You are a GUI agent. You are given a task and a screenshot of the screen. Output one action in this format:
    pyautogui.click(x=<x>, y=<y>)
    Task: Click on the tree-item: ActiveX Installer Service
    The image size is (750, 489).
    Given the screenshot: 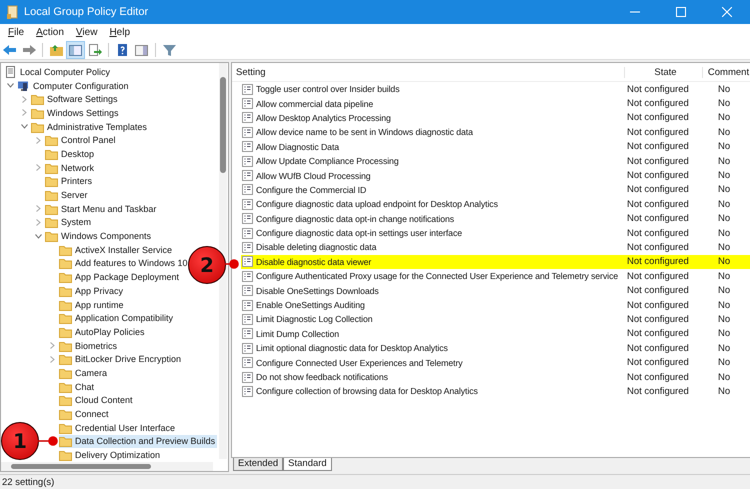 What is the action you would take?
    pyautogui.click(x=116, y=249)
    